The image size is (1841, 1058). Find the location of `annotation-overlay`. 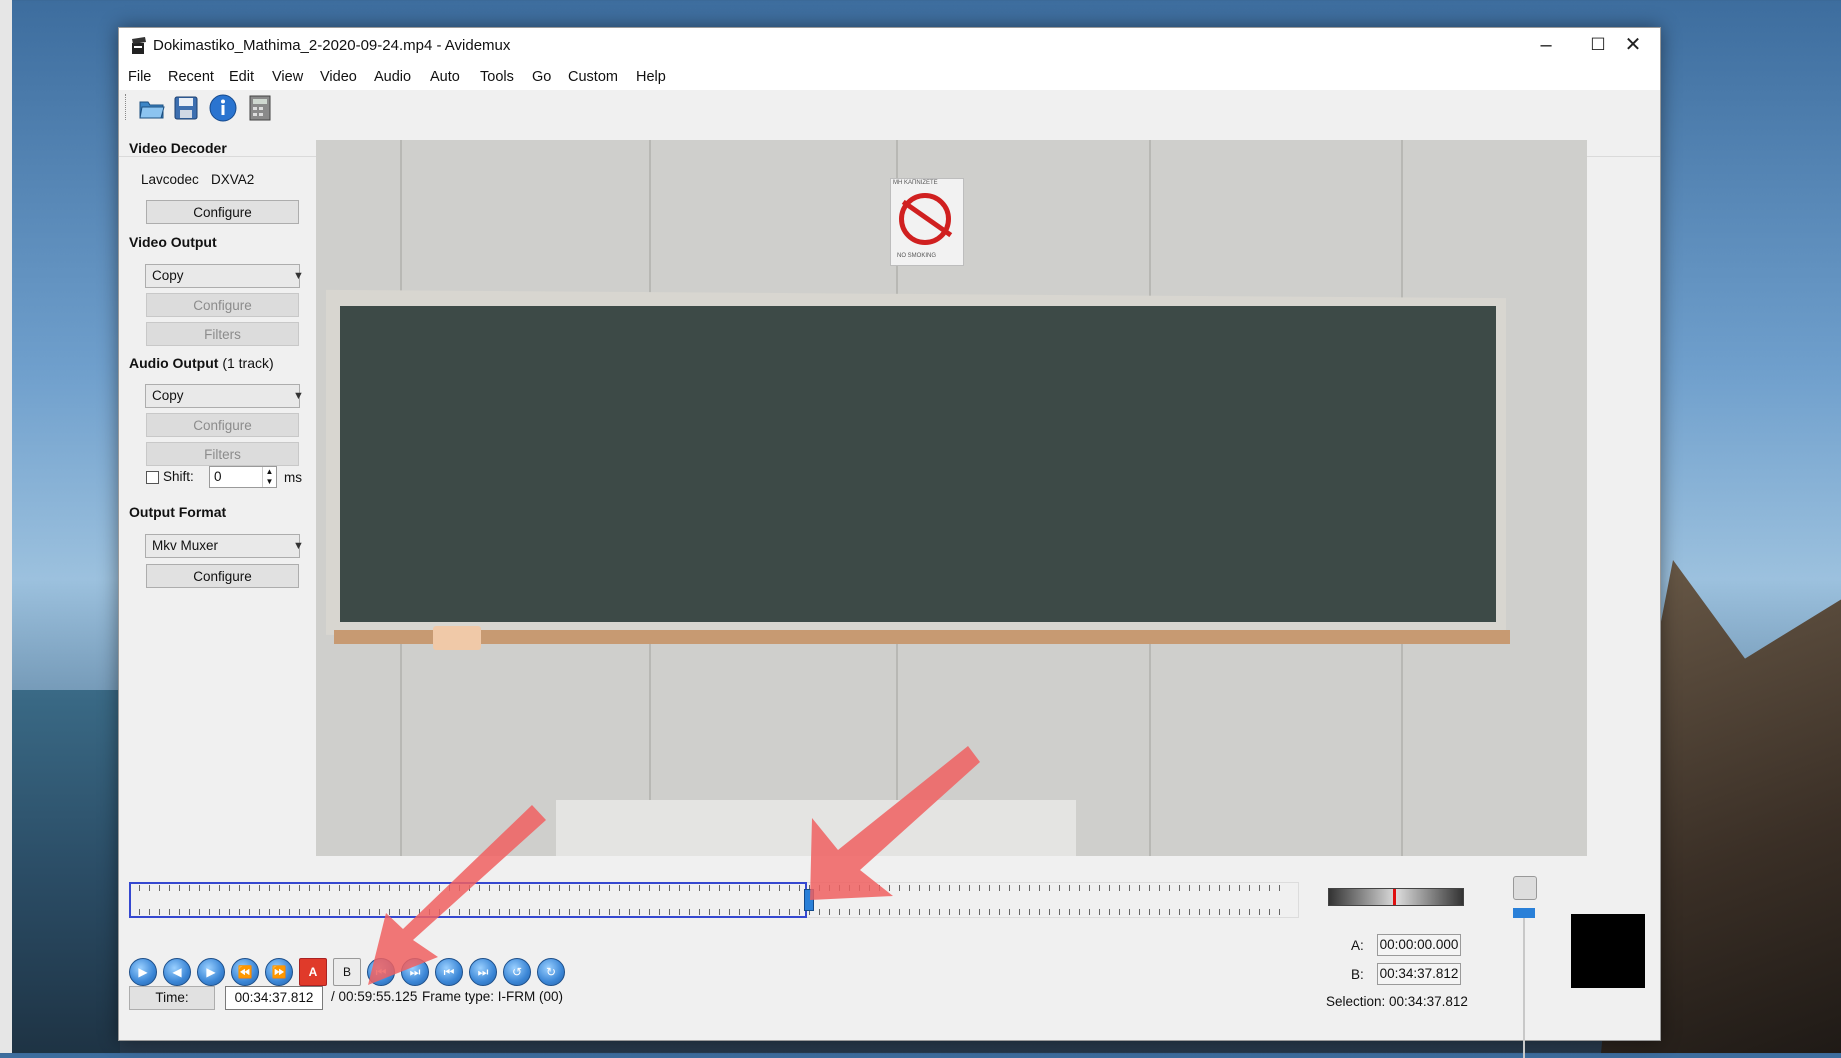

annotation-overlay is located at coordinates (674, 865).